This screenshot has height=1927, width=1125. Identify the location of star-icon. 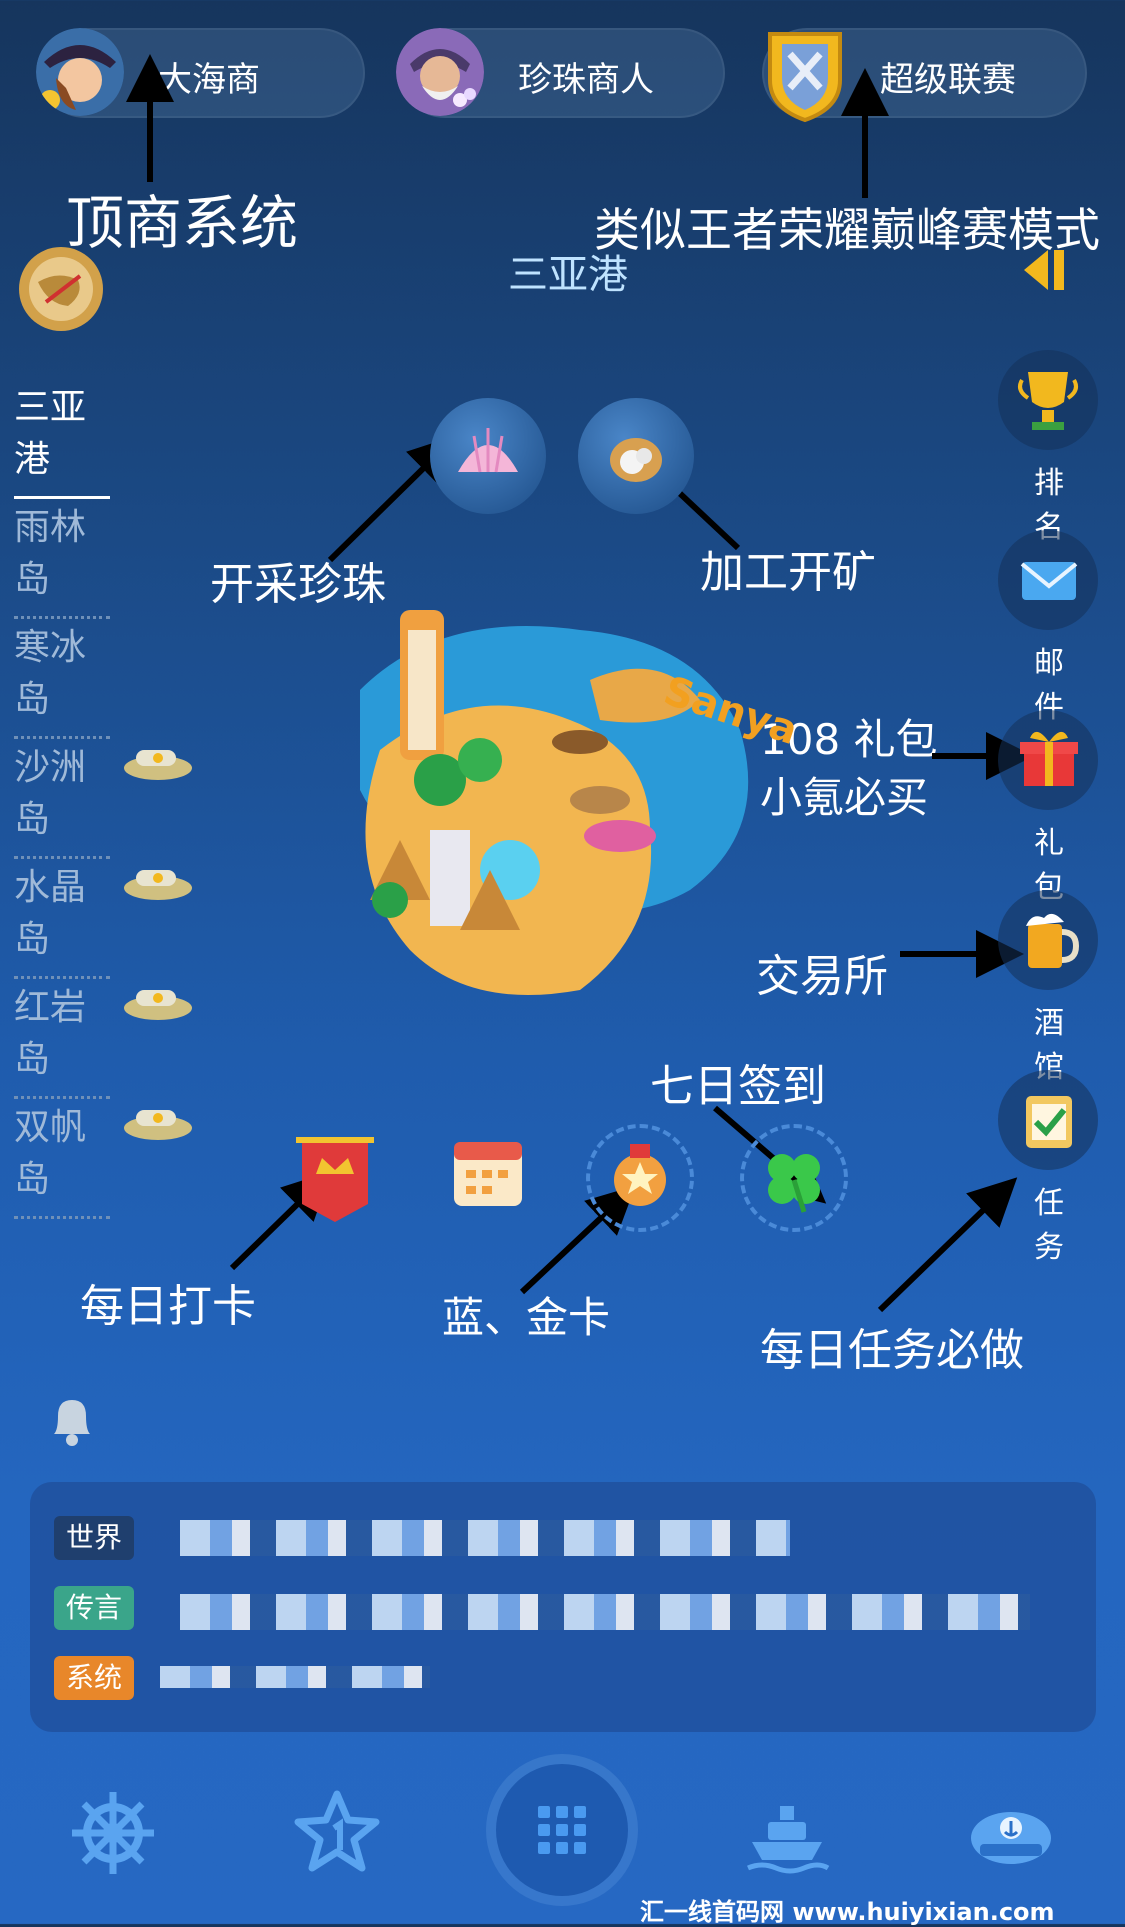
(337, 1833).